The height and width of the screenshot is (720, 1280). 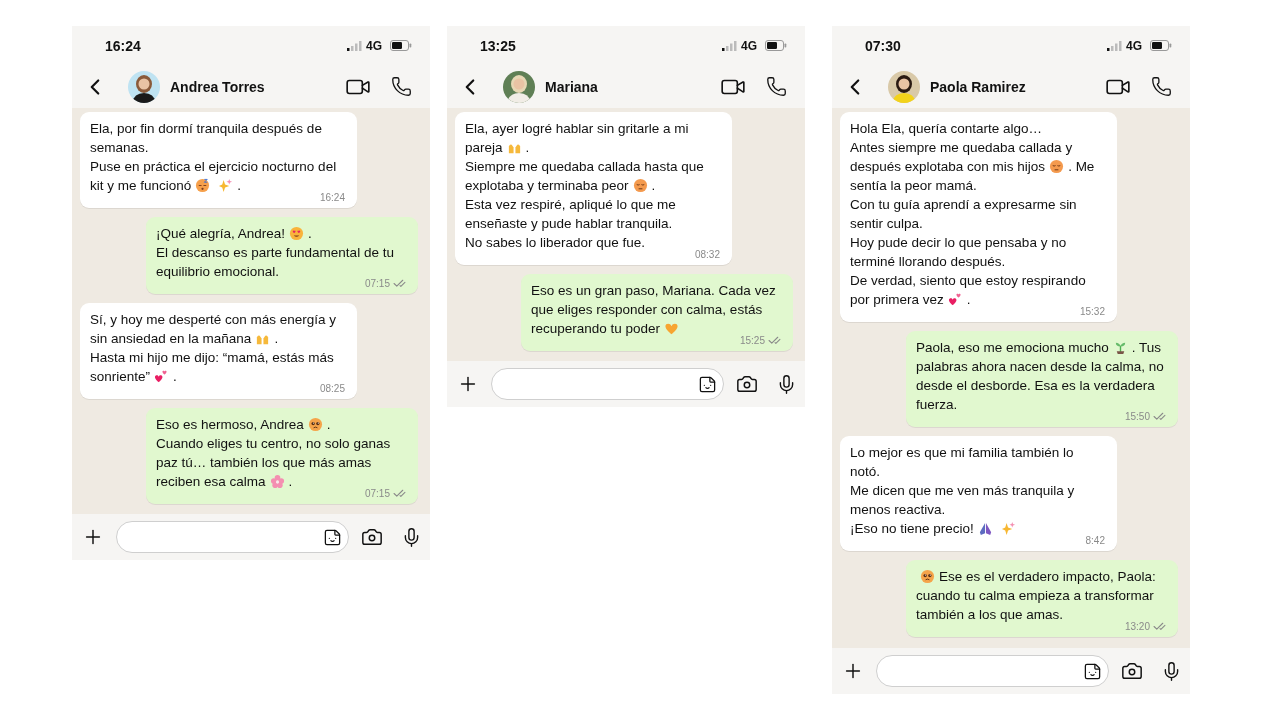 What do you see at coordinates (332, 197) in the screenshot?
I see `message-time: 16:24` at bounding box center [332, 197].